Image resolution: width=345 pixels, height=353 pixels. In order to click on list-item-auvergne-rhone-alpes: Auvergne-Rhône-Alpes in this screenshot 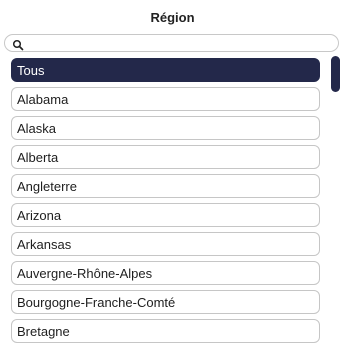, I will do `click(165, 273)`.